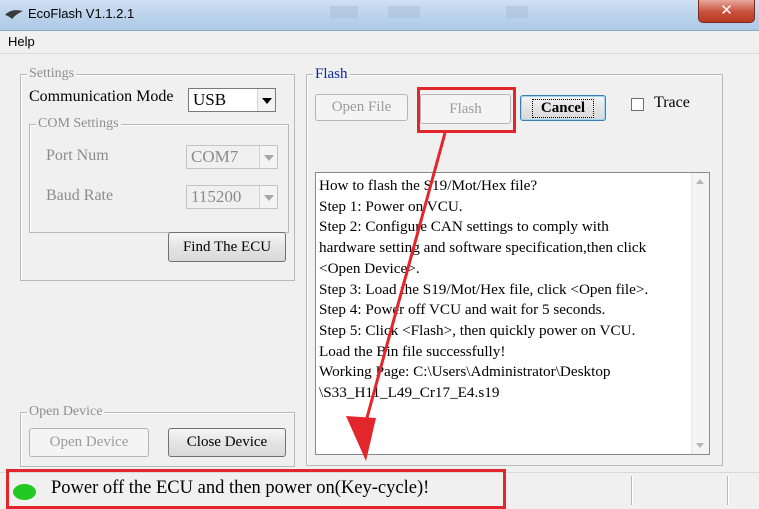  What do you see at coordinates (159, 174) in the screenshot?
I see `com-settings-group: COM Settings` at bounding box center [159, 174].